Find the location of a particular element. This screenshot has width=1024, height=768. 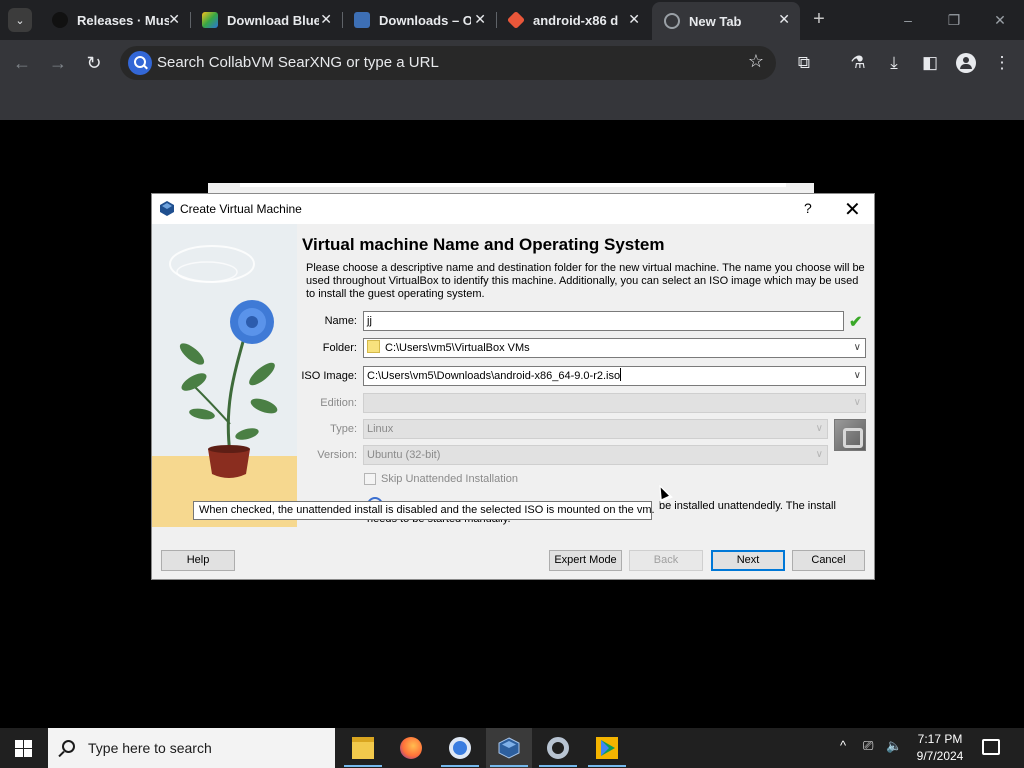

new-tab-button: + is located at coordinates (819, 20).